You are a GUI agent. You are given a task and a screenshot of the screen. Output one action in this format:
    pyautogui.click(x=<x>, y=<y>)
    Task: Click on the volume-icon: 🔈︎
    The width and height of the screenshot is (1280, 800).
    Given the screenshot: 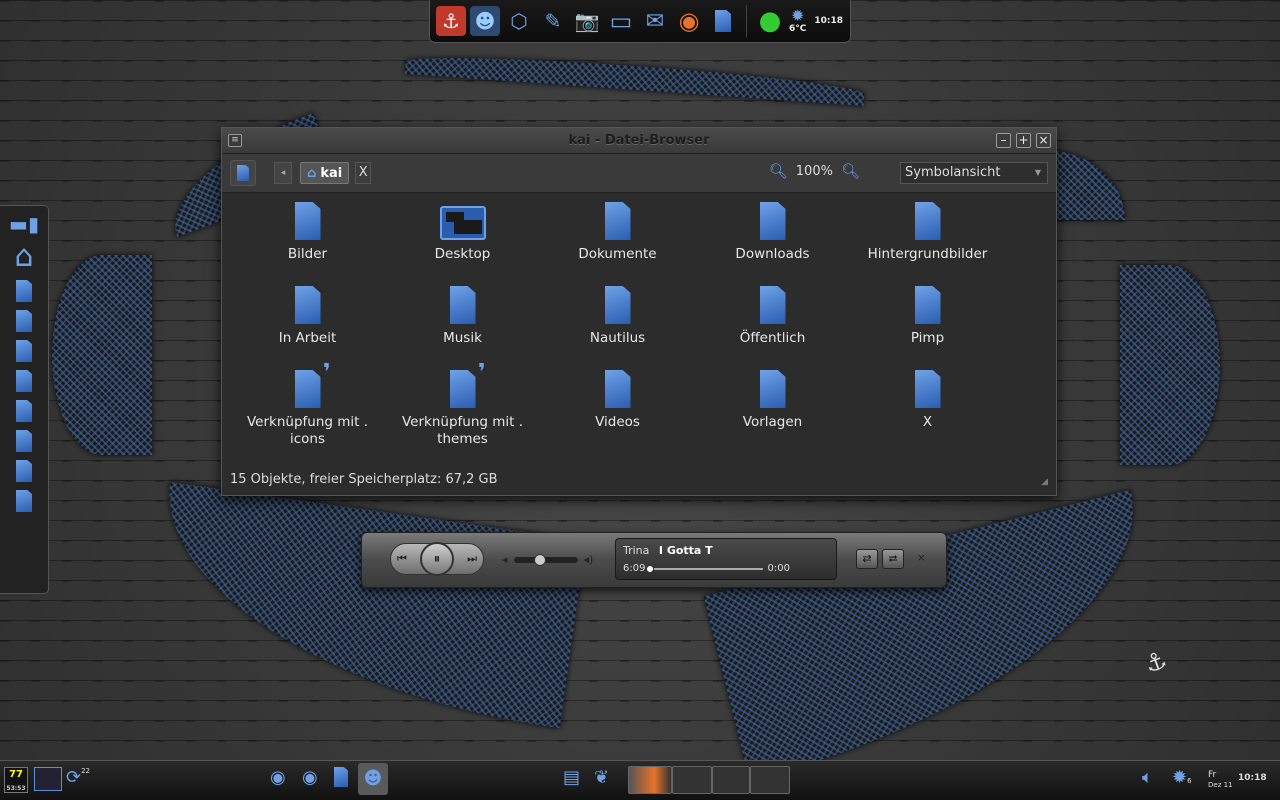 What is the action you would take?
    pyautogui.click(x=1147, y=777)
    